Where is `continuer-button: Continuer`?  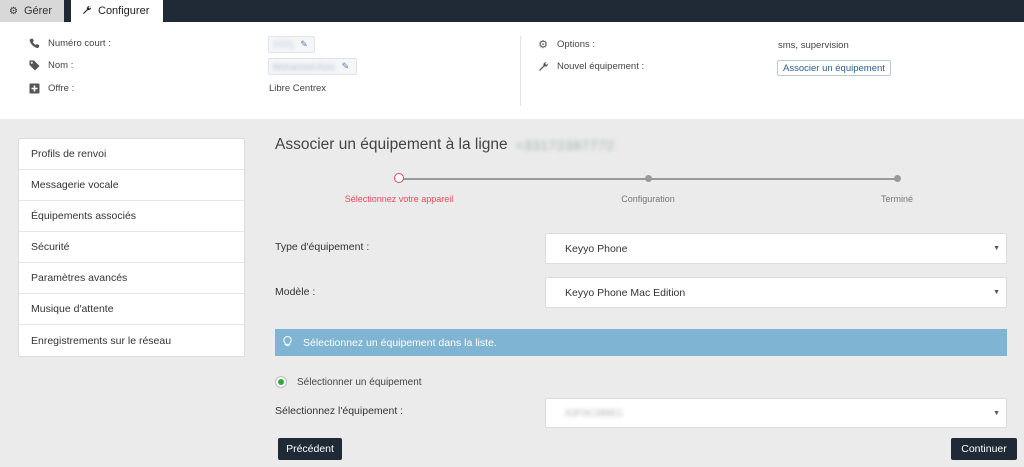 continuer-button: Continuer is located at coordinates (984, 449).